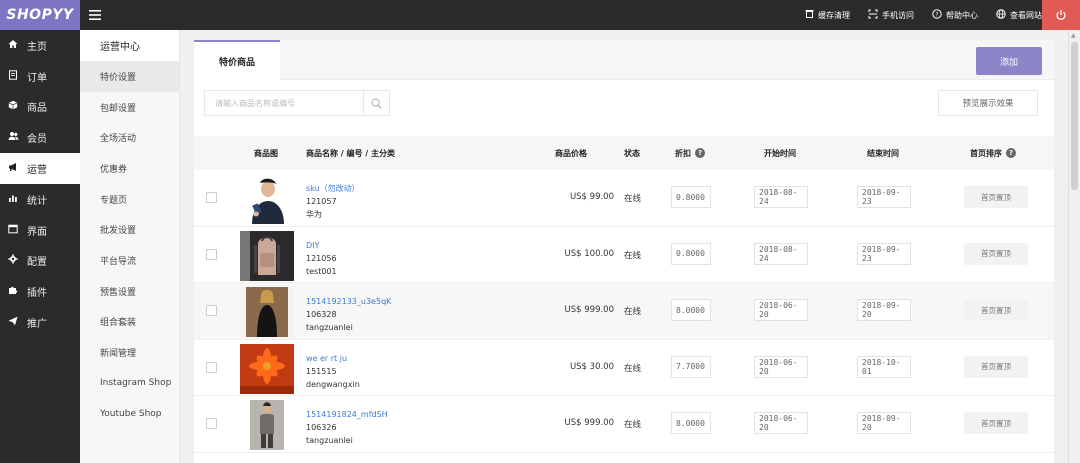 The height and width of the screenshot is (463, 1080). I want to click on sub-item-news: 新闻管理, so click(129, 352).